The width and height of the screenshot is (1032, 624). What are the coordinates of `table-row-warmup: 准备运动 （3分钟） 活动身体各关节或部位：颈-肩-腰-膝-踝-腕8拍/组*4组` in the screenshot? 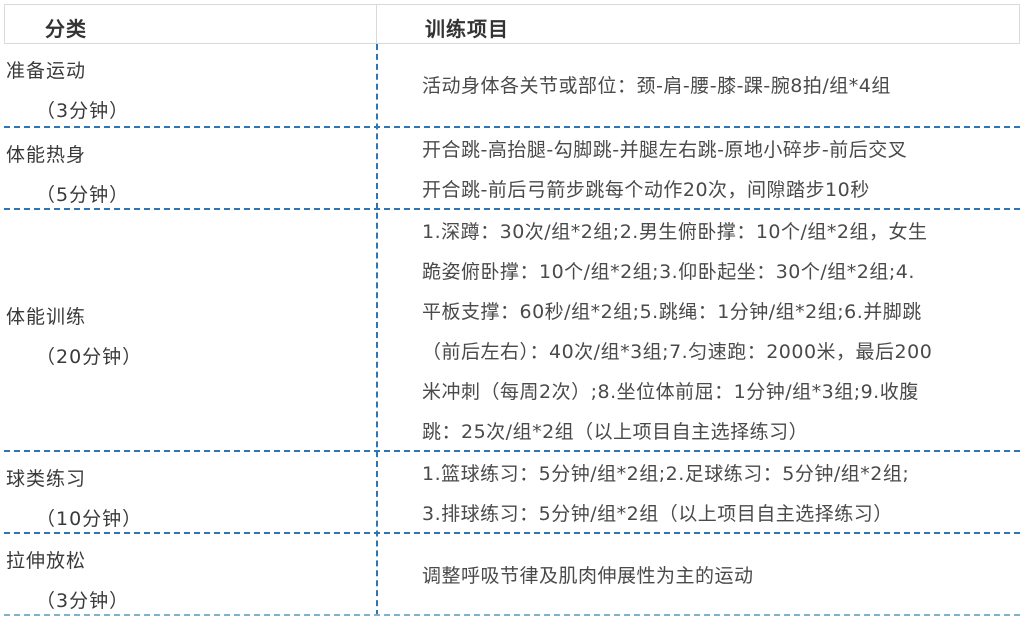 It's located at (512, 85).